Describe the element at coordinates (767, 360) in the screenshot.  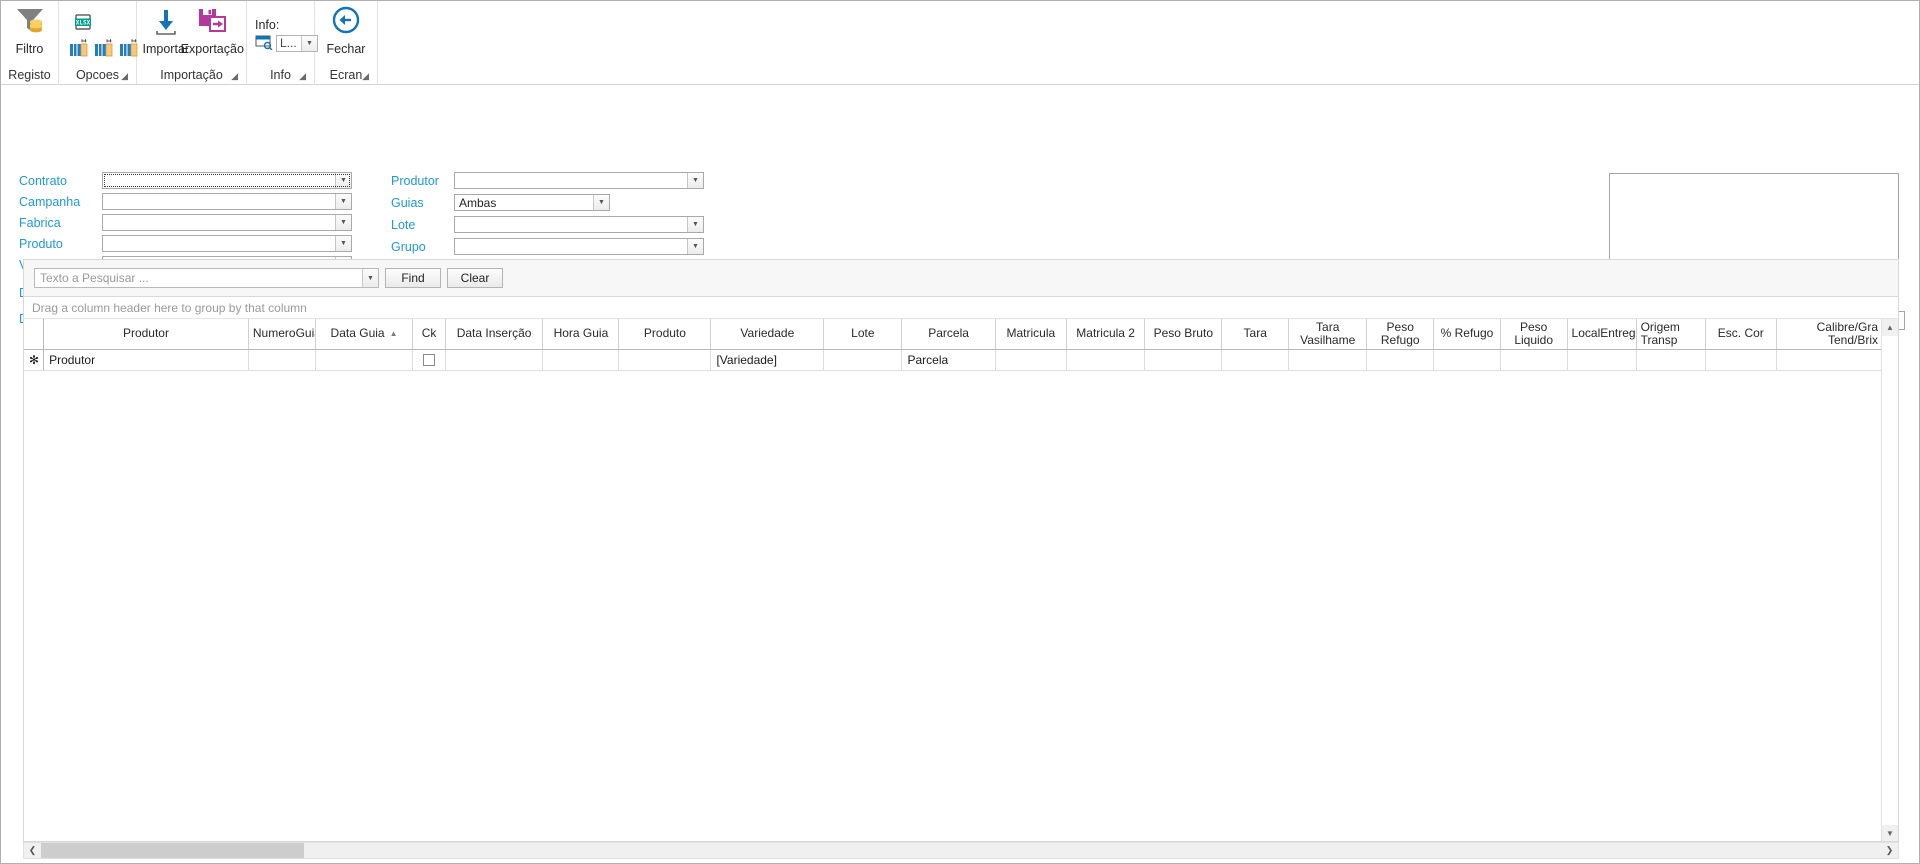
I see `table-cell: [Variedade]` at that location.